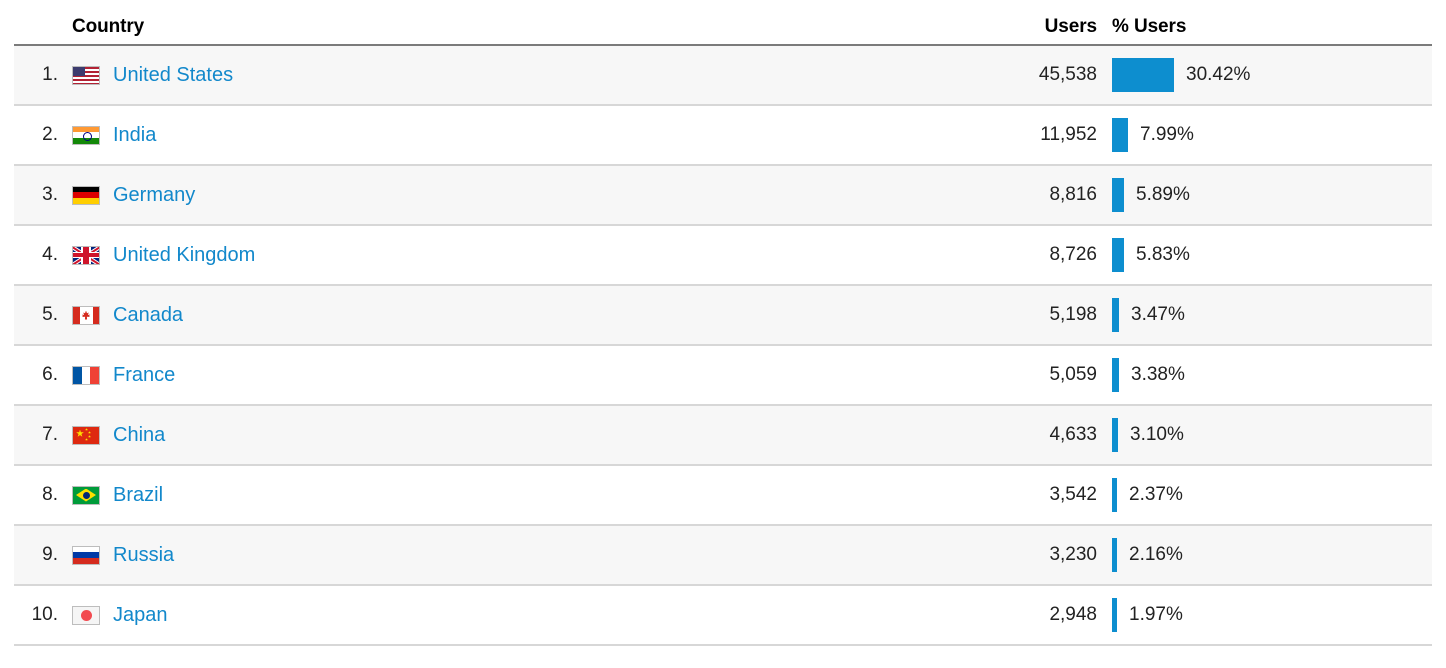  I want to click on table-row: 7. China 4,633 3.10%, so click(723, 436).